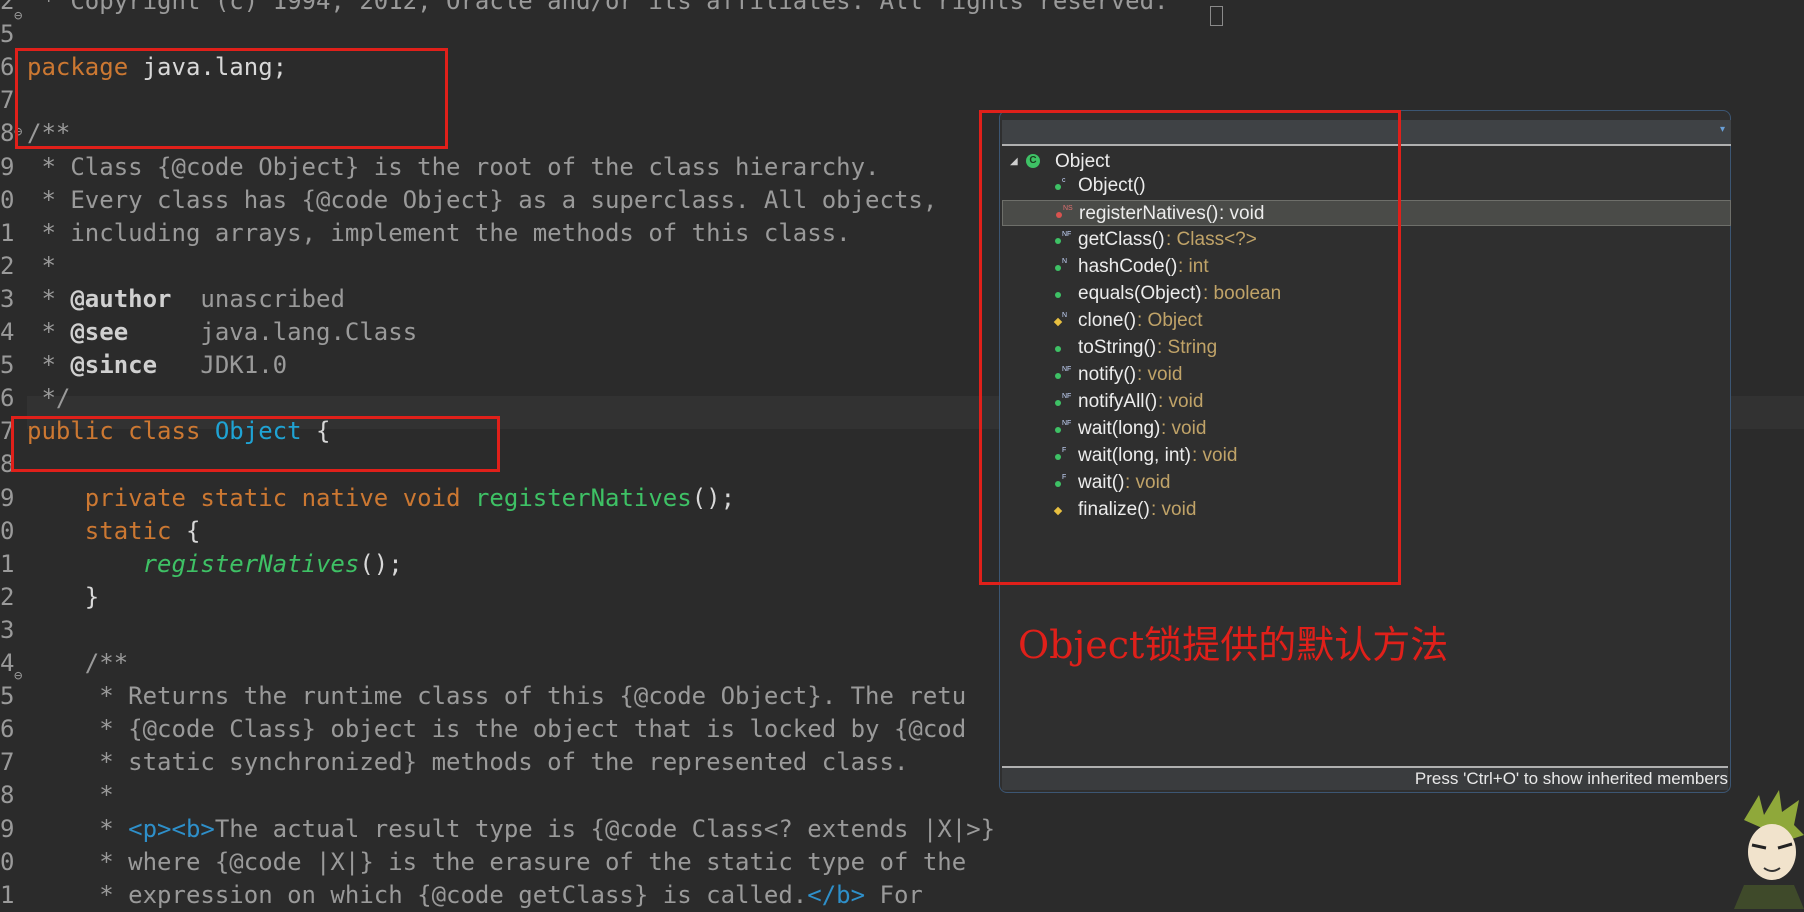 The image size is (1804, 912). I want to click on highlight-box-package, so click(231, 98).